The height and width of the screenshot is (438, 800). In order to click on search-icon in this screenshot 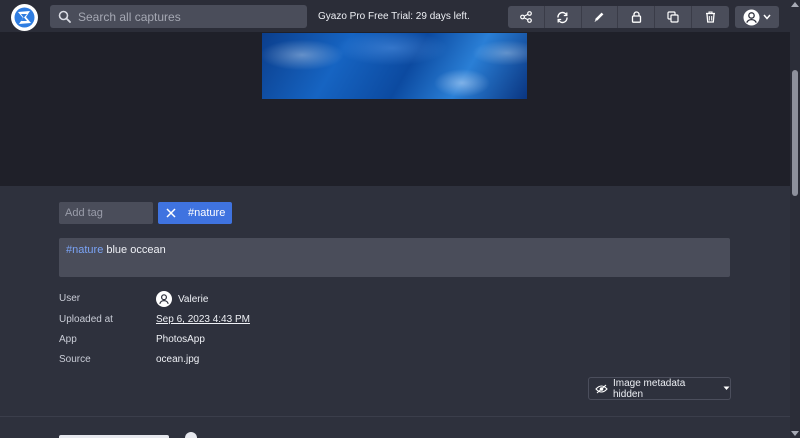, I will do `click(64, 16)`.